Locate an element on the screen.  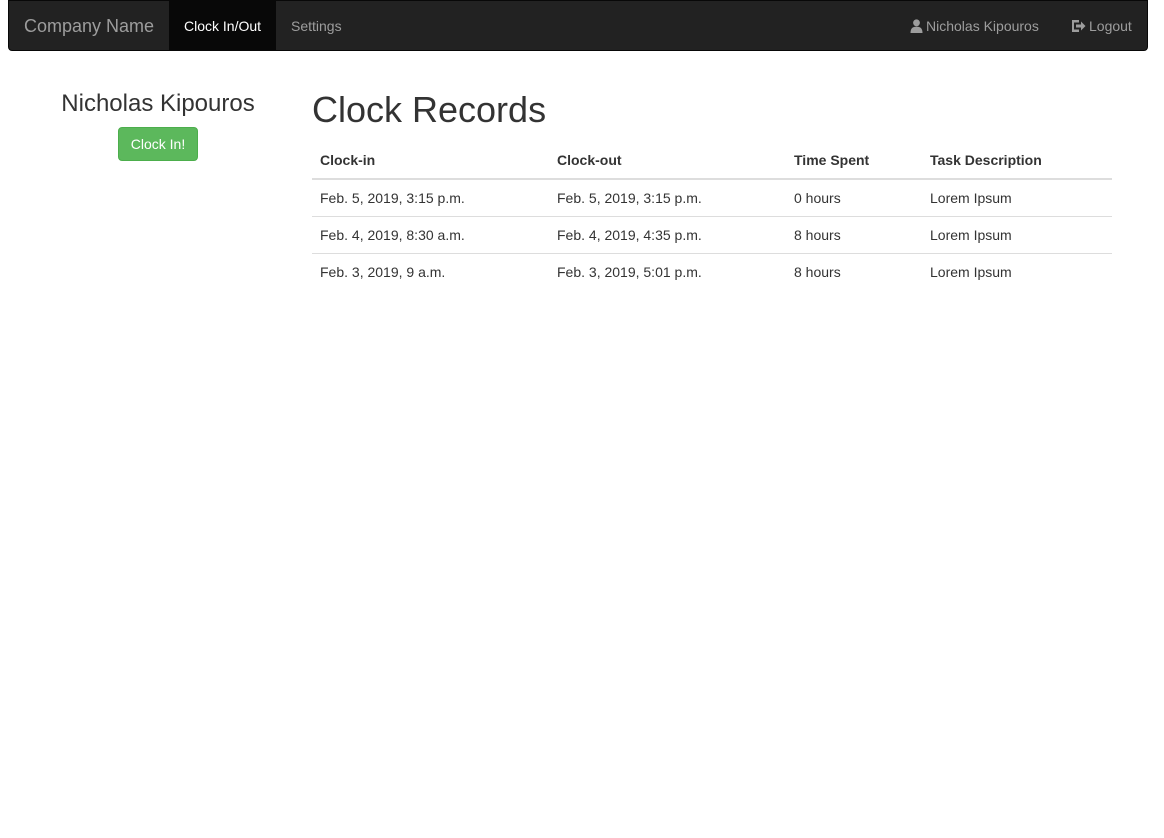
time-spent-cell: 0 hours is located at coordinates (817, 197).